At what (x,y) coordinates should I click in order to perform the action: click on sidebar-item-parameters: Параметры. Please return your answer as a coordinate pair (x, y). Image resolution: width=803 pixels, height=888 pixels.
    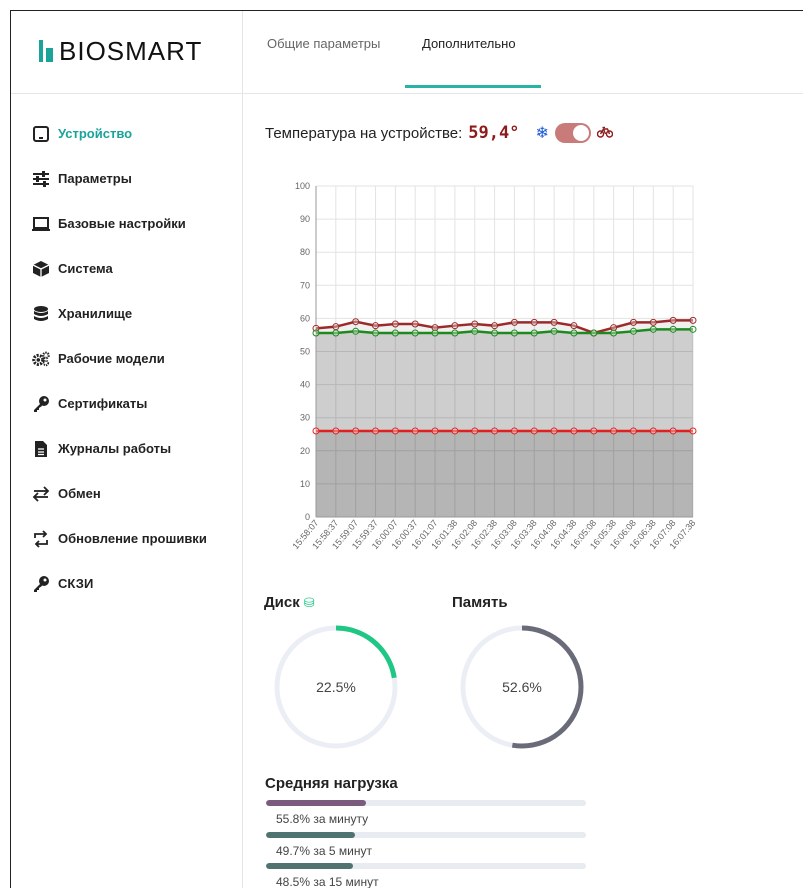
    Looking at the image, I should click on (135, 178).